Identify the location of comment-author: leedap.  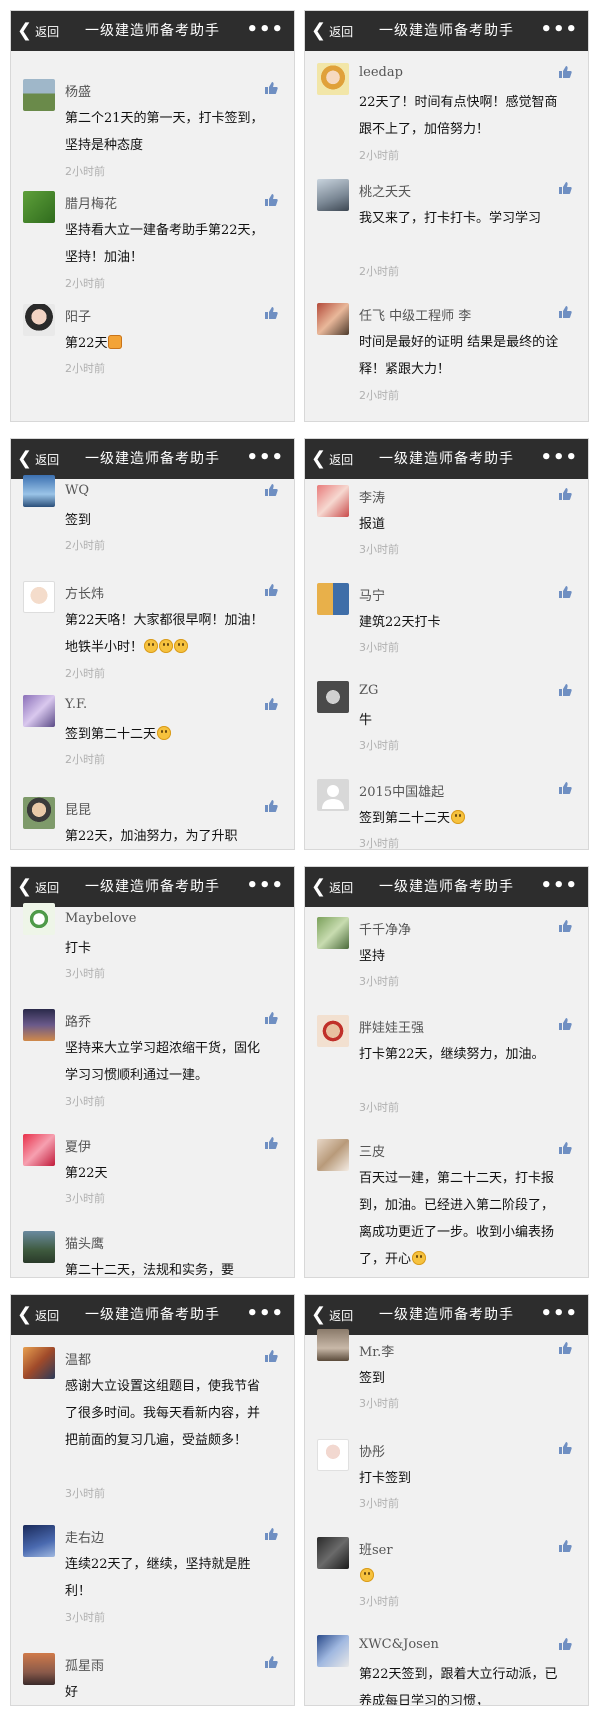
(381, 72).